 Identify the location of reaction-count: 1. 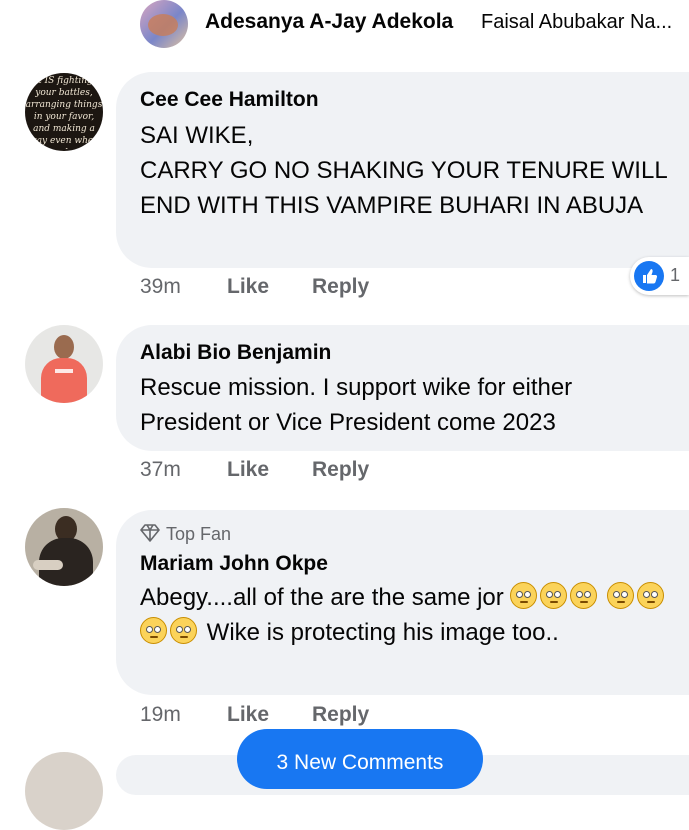
(675, 275).